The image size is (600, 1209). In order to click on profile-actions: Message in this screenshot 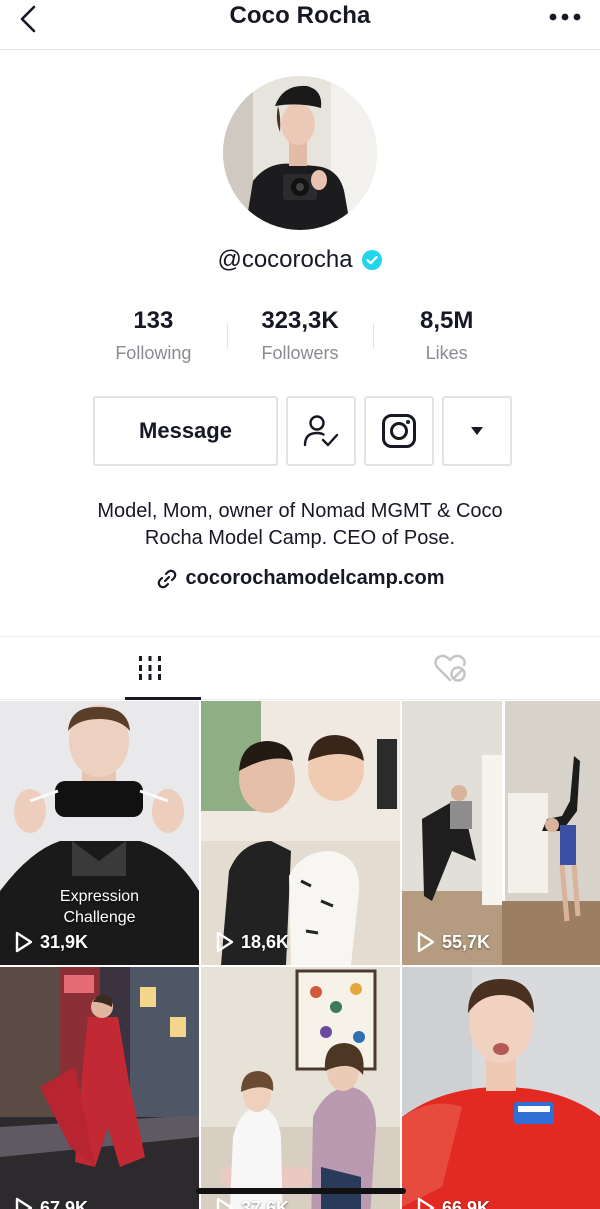, I will do `click(302, 431)`.